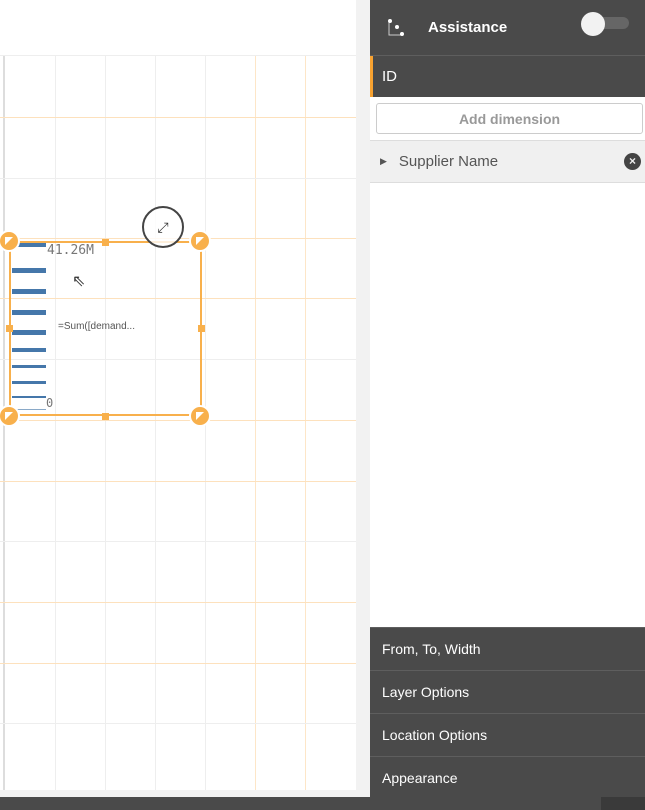 Image resolution: width=645 pixels, height=810 pixels. What do you see at coordinates (448, 161) in the screenshot?
I see `dimension-label: Supplier Name` at bounding box center [448, 161].